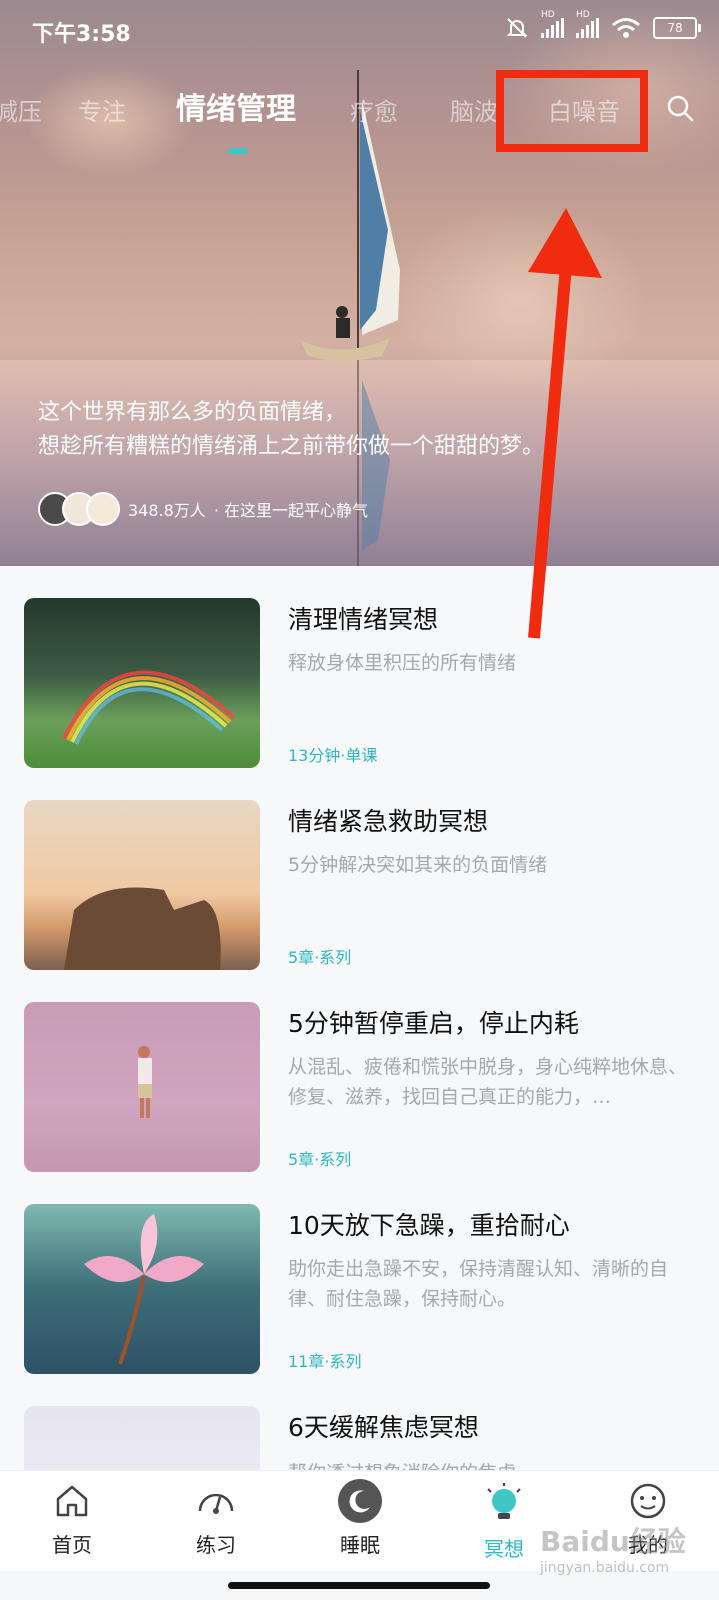 The height and width of the screenshot is (1600, 719). I want to click on tab-brainwave: 脑波, so click(474, 109).